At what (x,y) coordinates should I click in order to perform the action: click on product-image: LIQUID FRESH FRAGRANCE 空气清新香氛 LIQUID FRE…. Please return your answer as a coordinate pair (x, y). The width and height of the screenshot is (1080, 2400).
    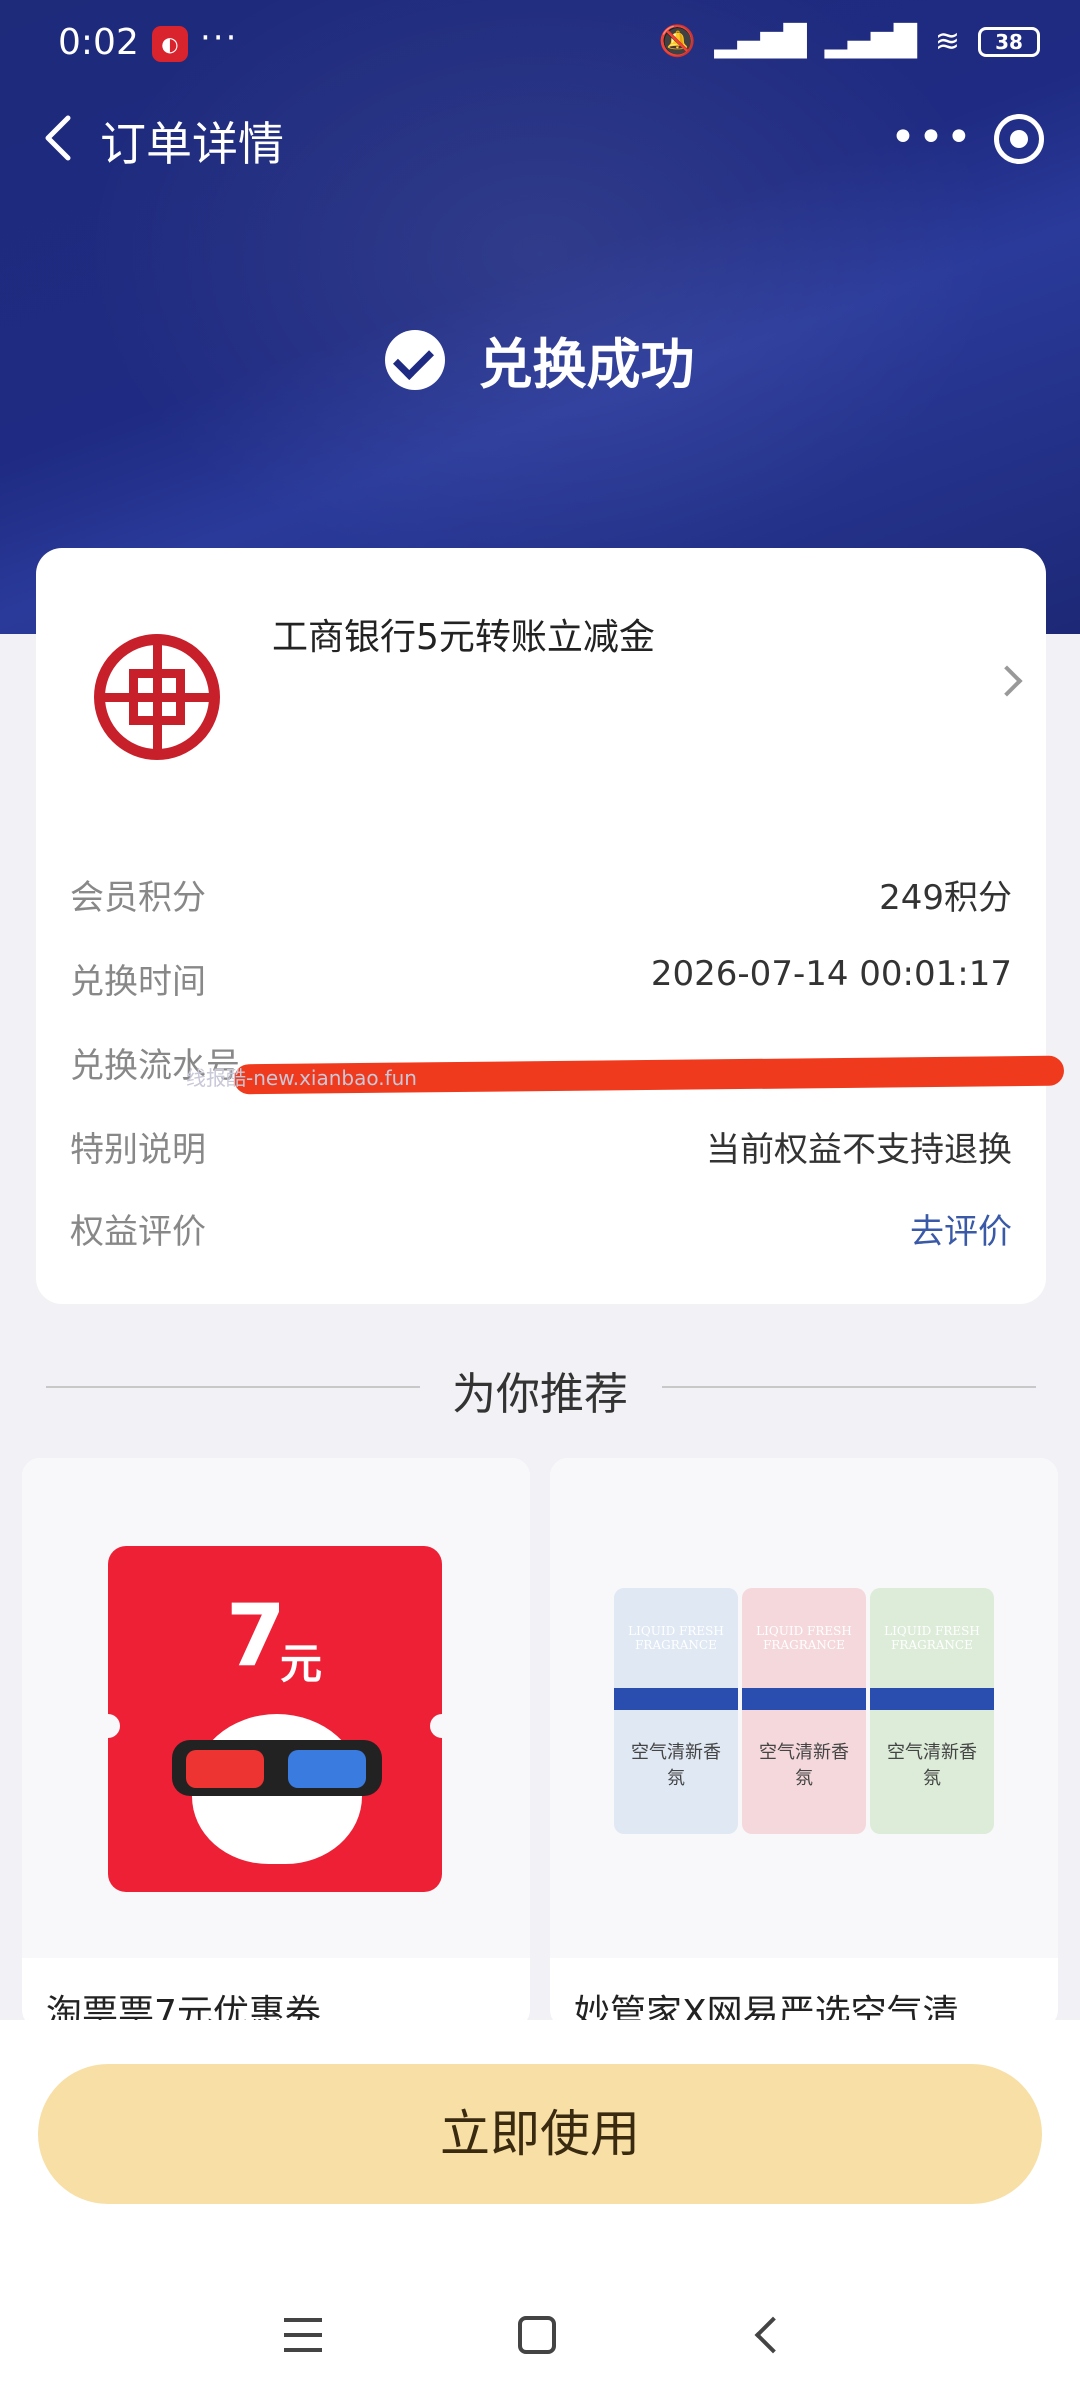
    Looking at the image, I should click on (804, 1708).